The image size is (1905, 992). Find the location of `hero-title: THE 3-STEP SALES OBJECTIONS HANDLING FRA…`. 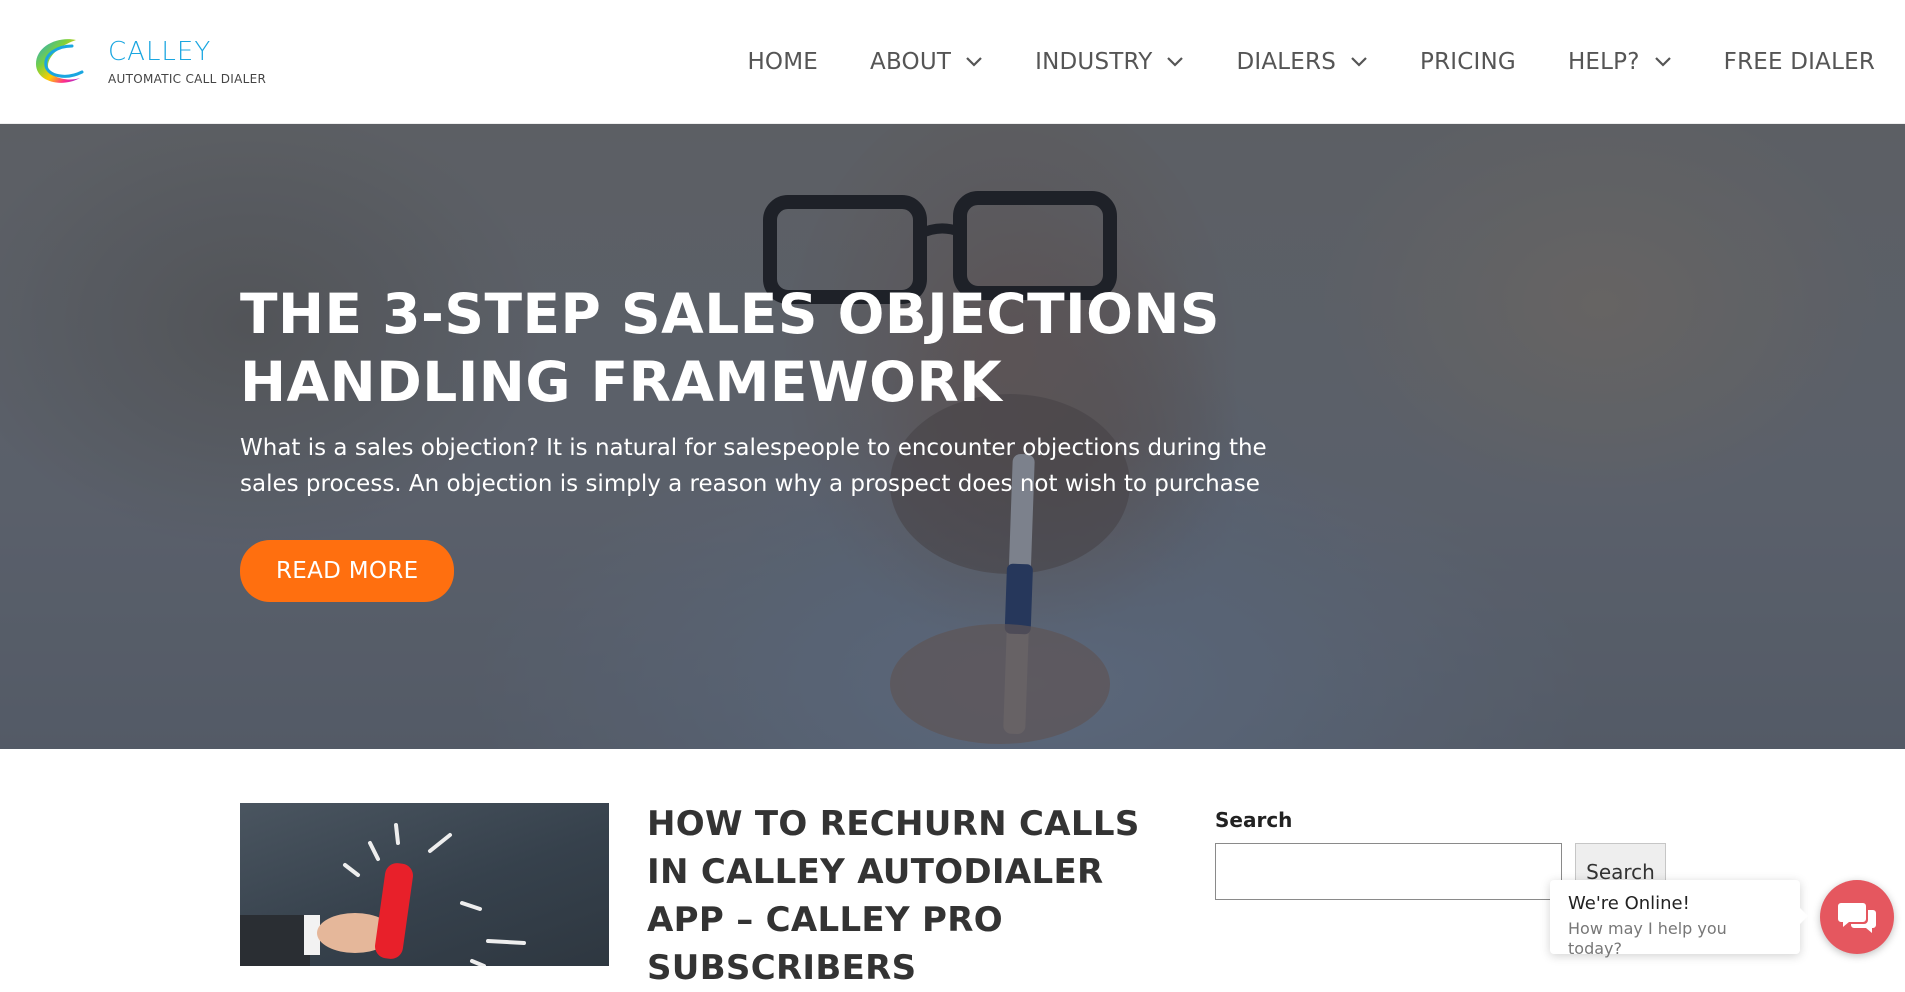

hero-title: THE 3-STEP SALES OBJECTIONS HANDLING FRA… is located at coordinates (770, 348).